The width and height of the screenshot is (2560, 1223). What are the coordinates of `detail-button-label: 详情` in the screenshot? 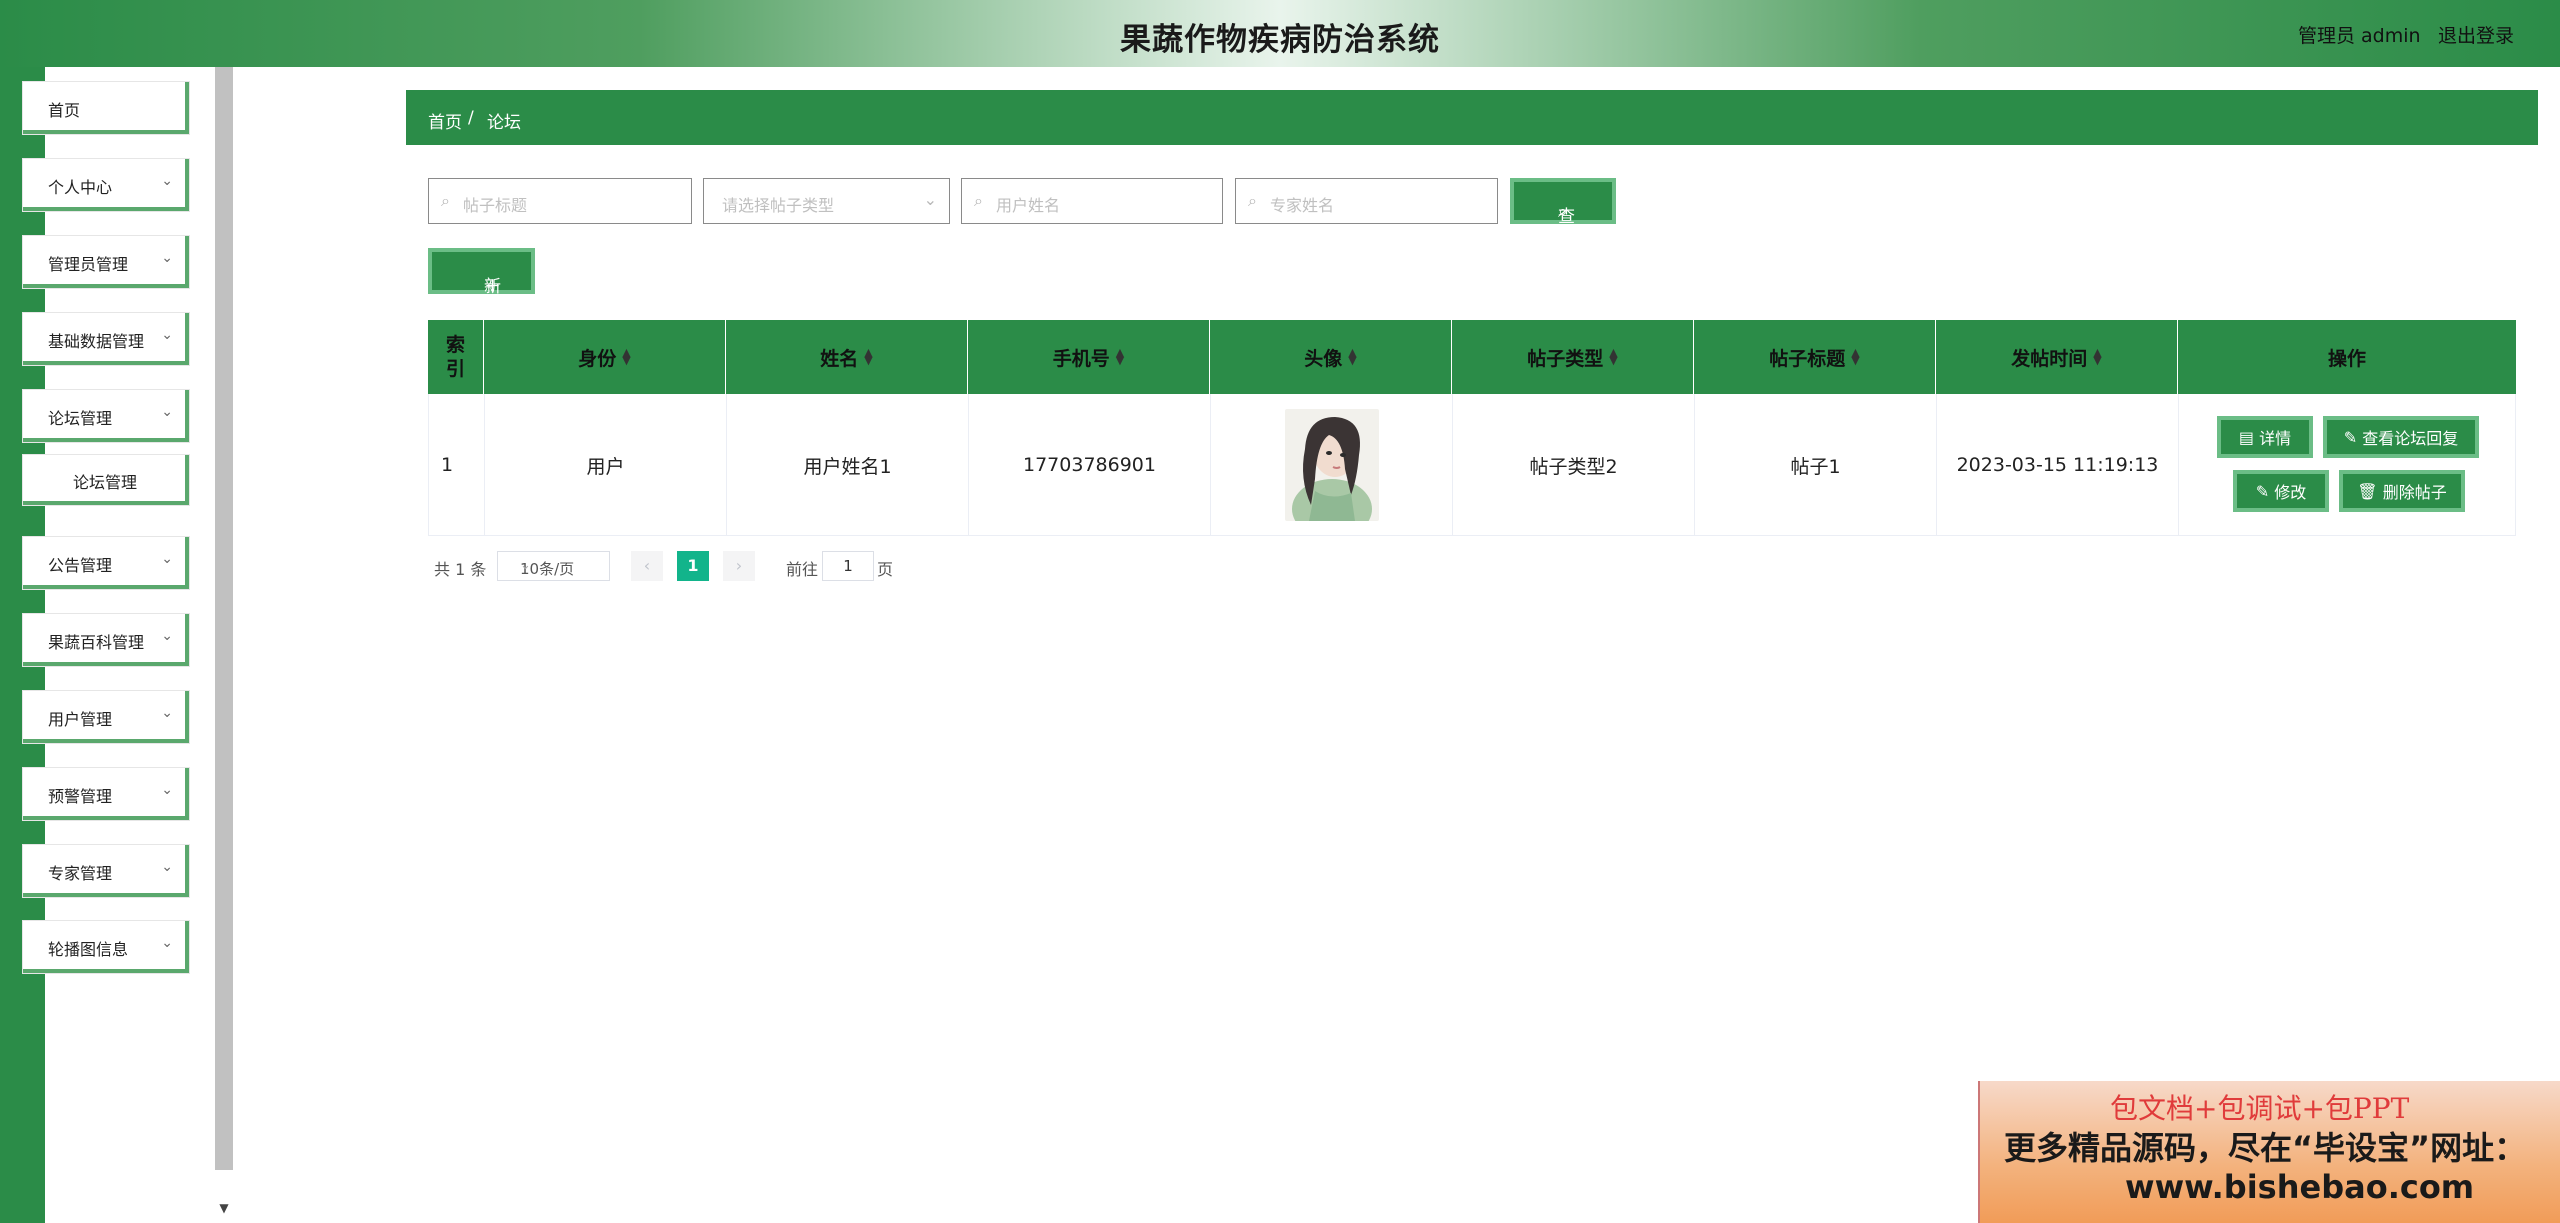 It's located at (2275, 438).